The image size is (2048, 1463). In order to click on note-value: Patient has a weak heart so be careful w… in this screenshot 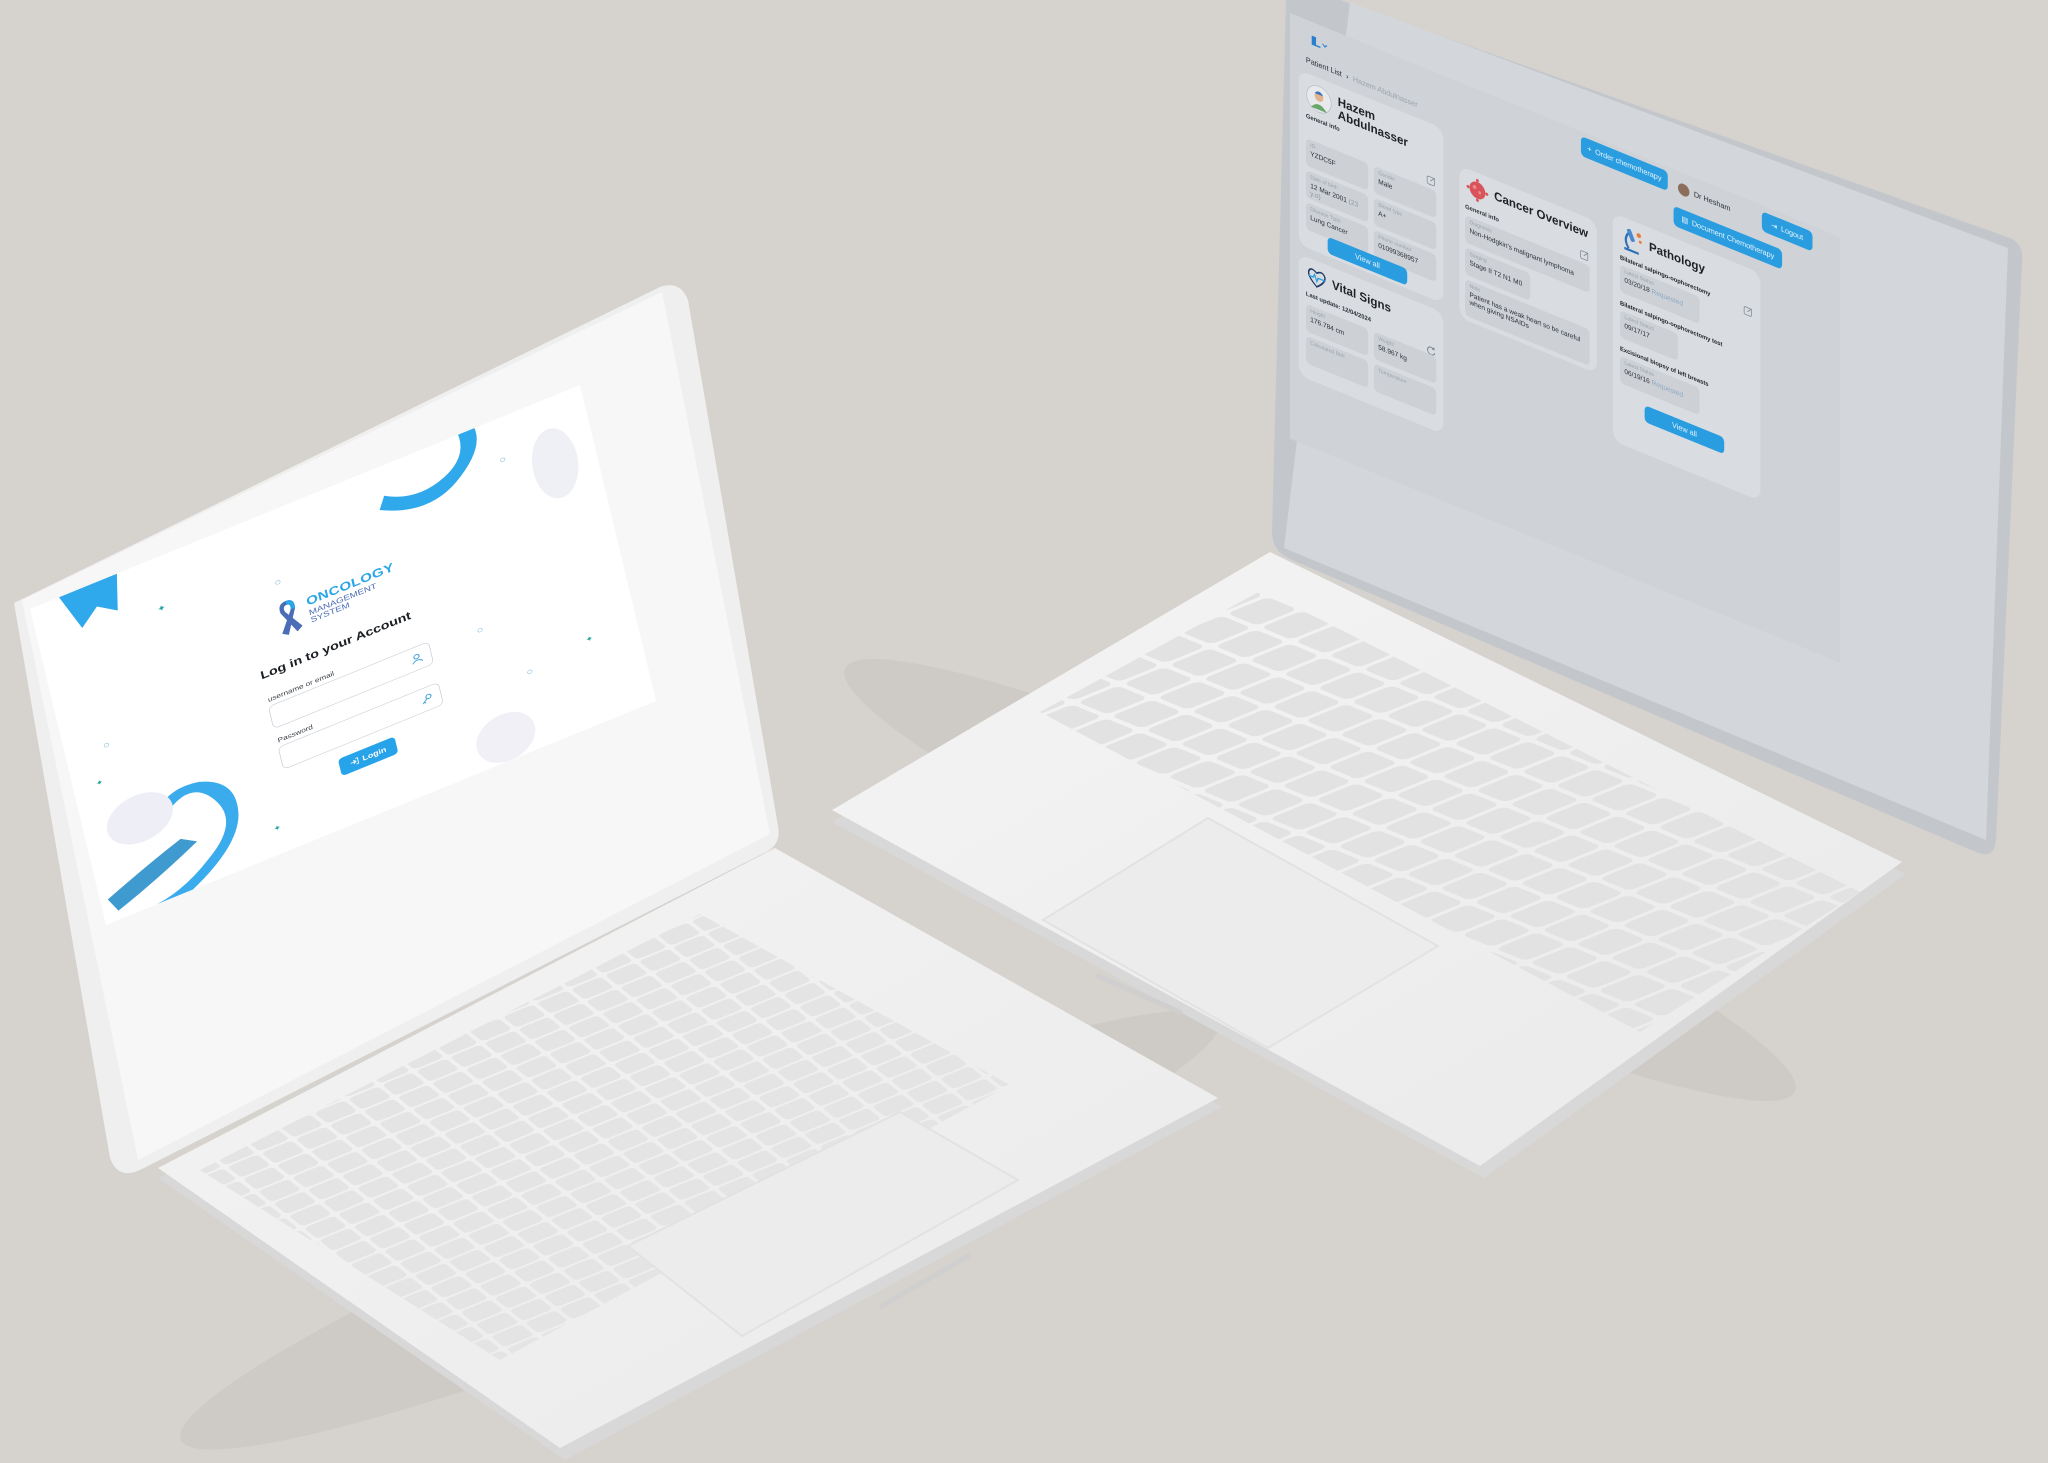, I will do `click(1525, 317)`.